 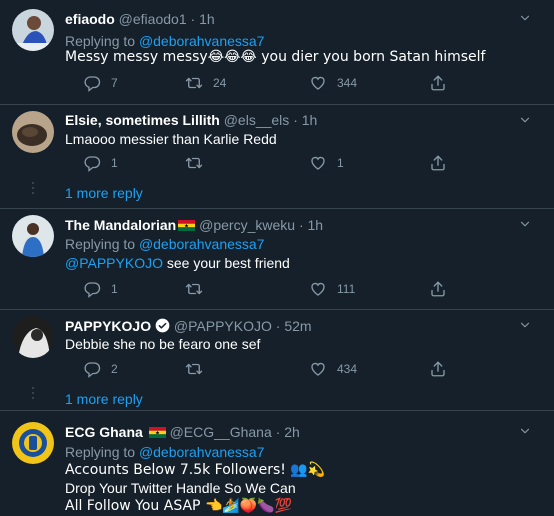 I want to click on retweet-button: 24, so click(x=205, y=83).